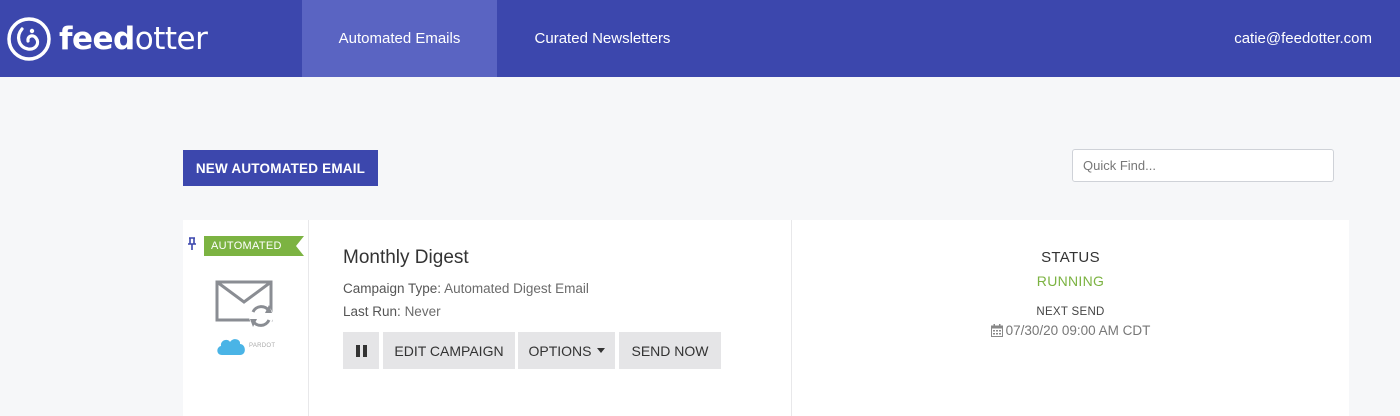 The image size is (1400, 416). I want to click on brand-name: feedotter, so click(133, 39).